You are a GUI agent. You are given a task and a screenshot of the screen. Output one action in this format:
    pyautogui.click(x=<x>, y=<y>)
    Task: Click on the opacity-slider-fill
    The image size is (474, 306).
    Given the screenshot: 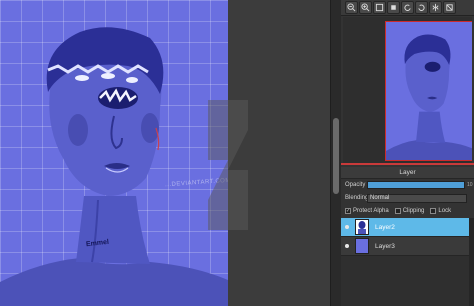 What is the action you would take?
    pyautogui.click(x=416, y=185)
    